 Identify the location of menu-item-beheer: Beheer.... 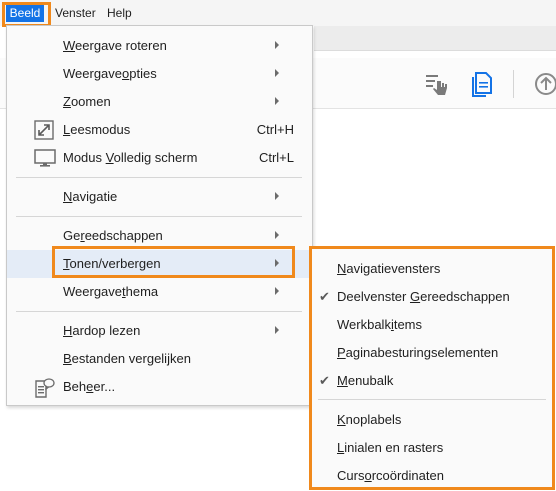
(159, 387).